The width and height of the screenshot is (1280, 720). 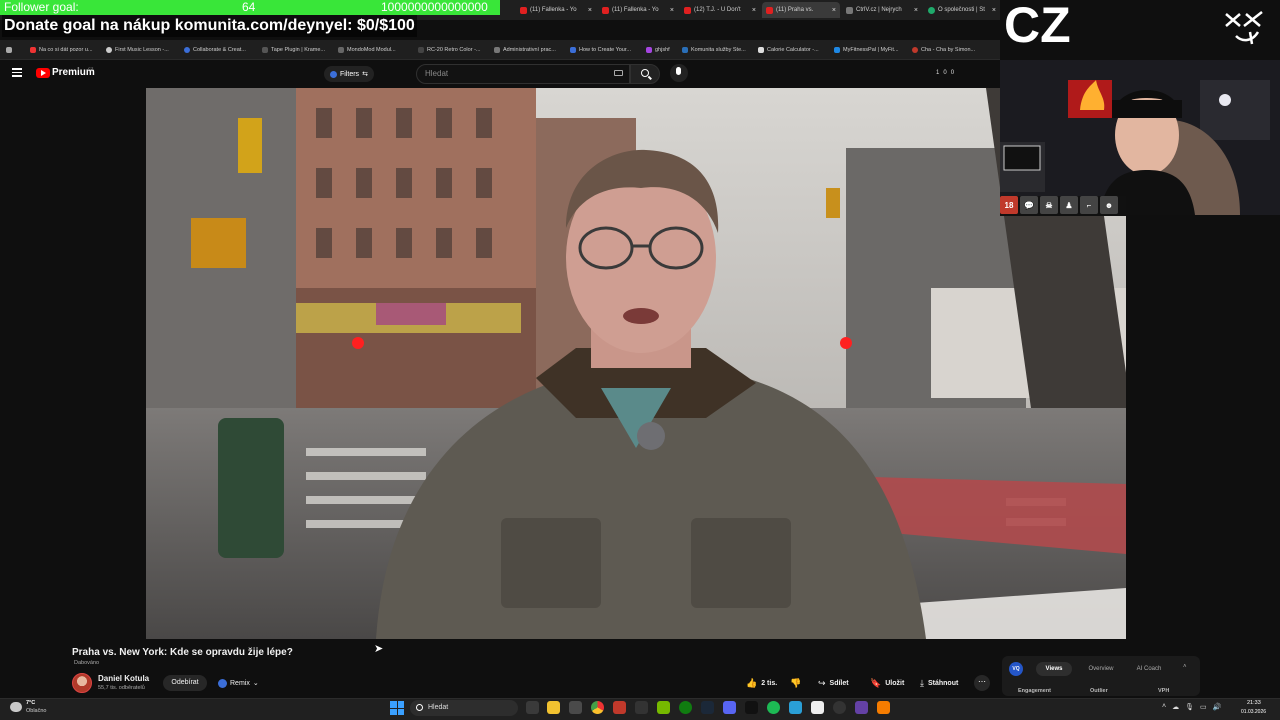 I want to click on clock-time: 21:33, so click(x=1254, y=703).